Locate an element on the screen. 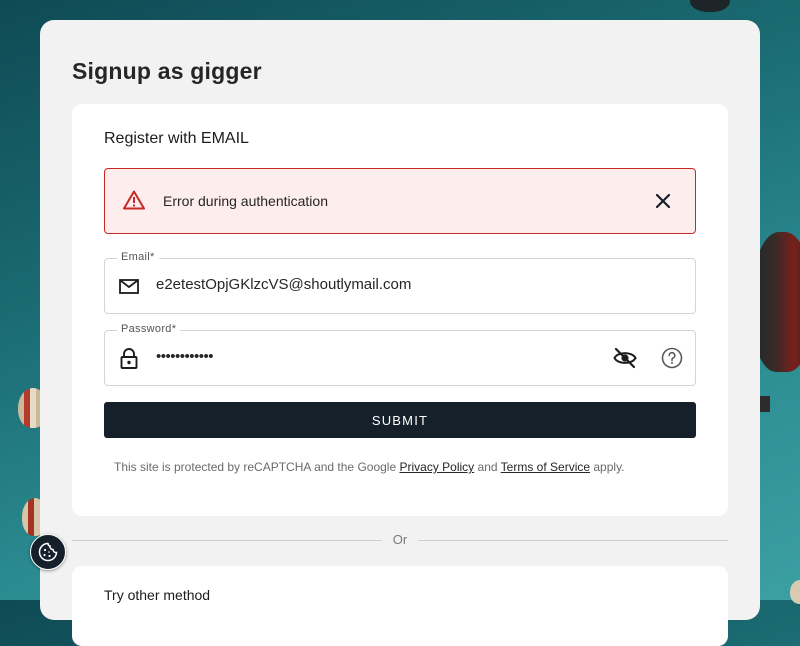 The image size is (800, 646). cookie-settings-button is located at coordinates (48, 552).